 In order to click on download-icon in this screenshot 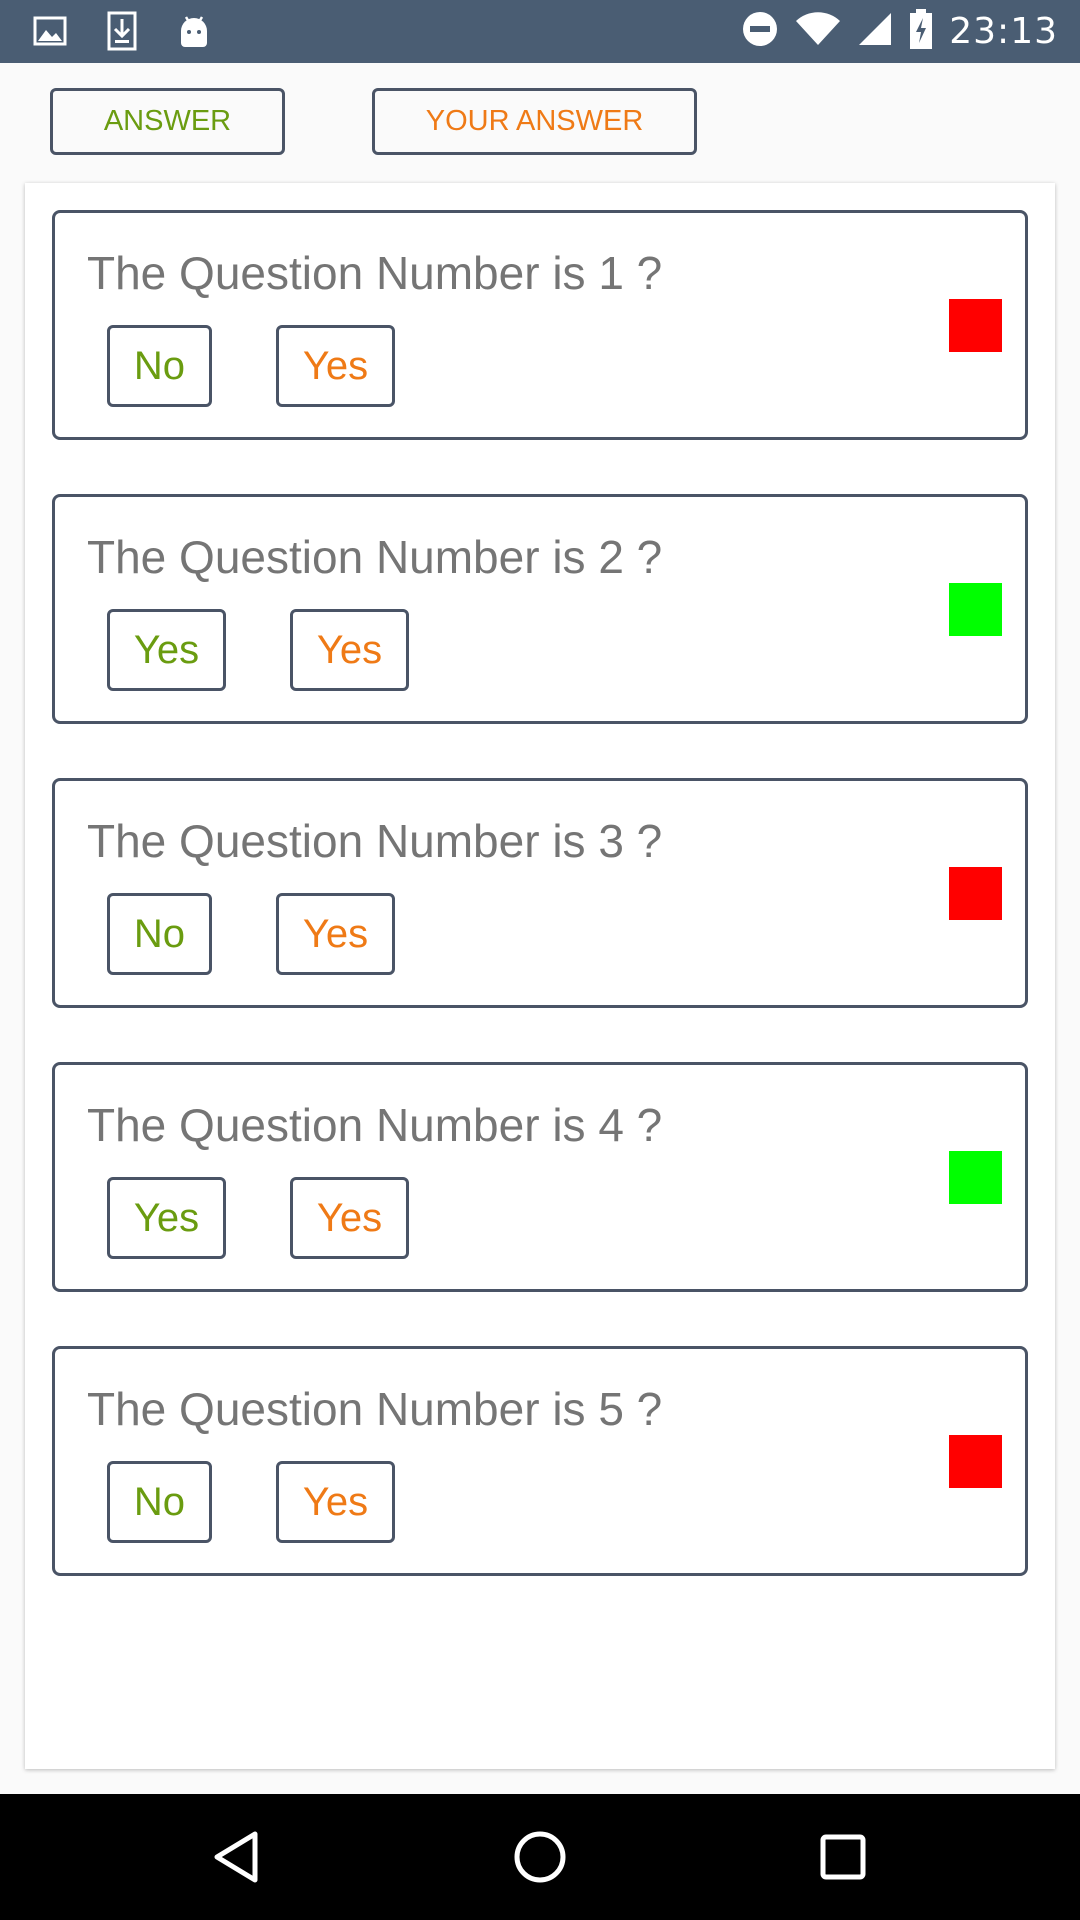, I will do `click(122, 31)`.